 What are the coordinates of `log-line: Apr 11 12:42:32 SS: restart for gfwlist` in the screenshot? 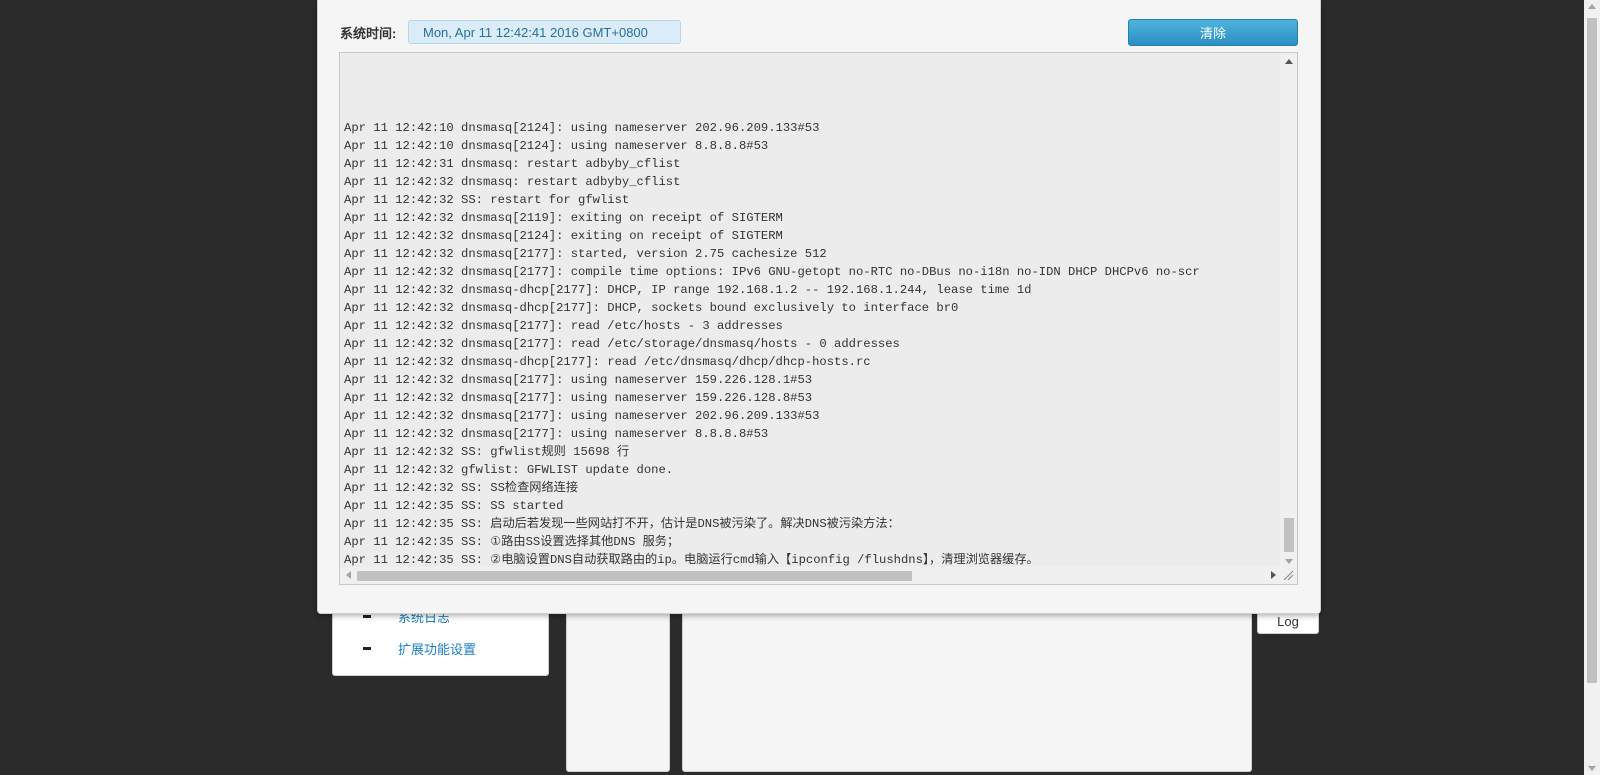 It's located at (487, 200).